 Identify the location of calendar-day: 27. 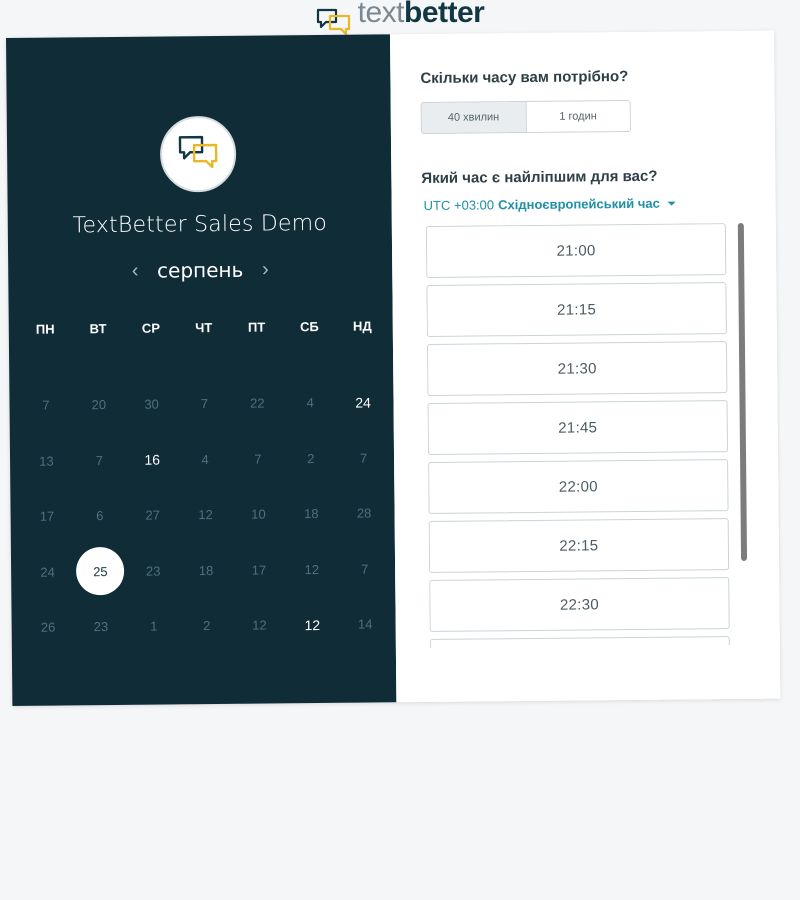
(152, 515).